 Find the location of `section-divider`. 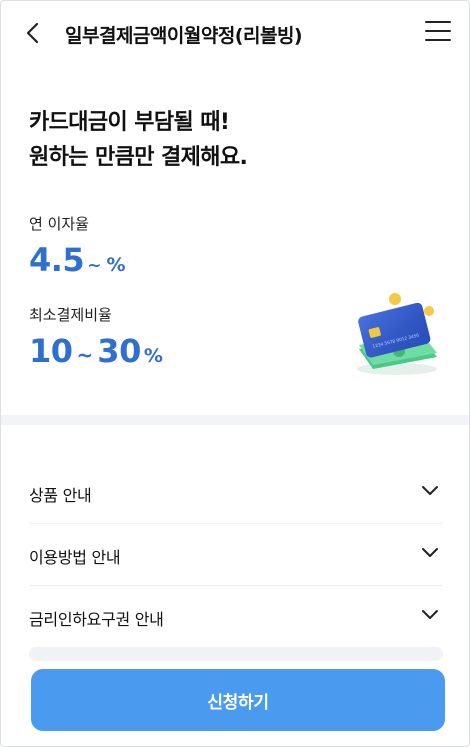

section-divider is located at coordinates (235, 420).